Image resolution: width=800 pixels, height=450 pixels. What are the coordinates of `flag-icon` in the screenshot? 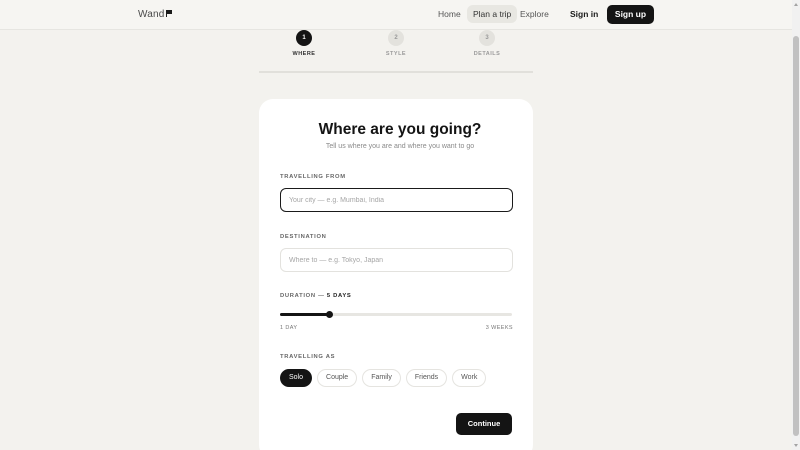 It's located at (168, 13).